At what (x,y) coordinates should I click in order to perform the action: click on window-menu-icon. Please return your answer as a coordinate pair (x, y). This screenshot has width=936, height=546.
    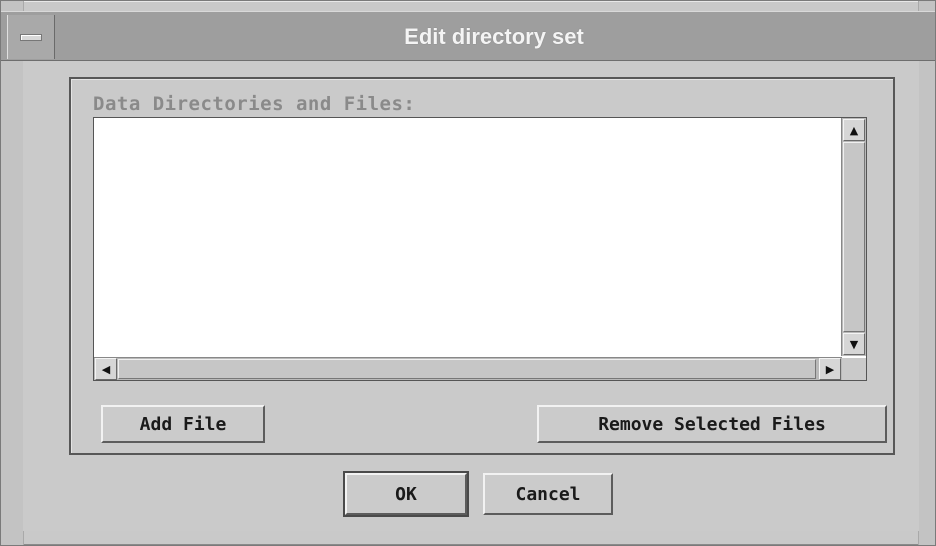
    Looking at the image, I should click on (31, 37).